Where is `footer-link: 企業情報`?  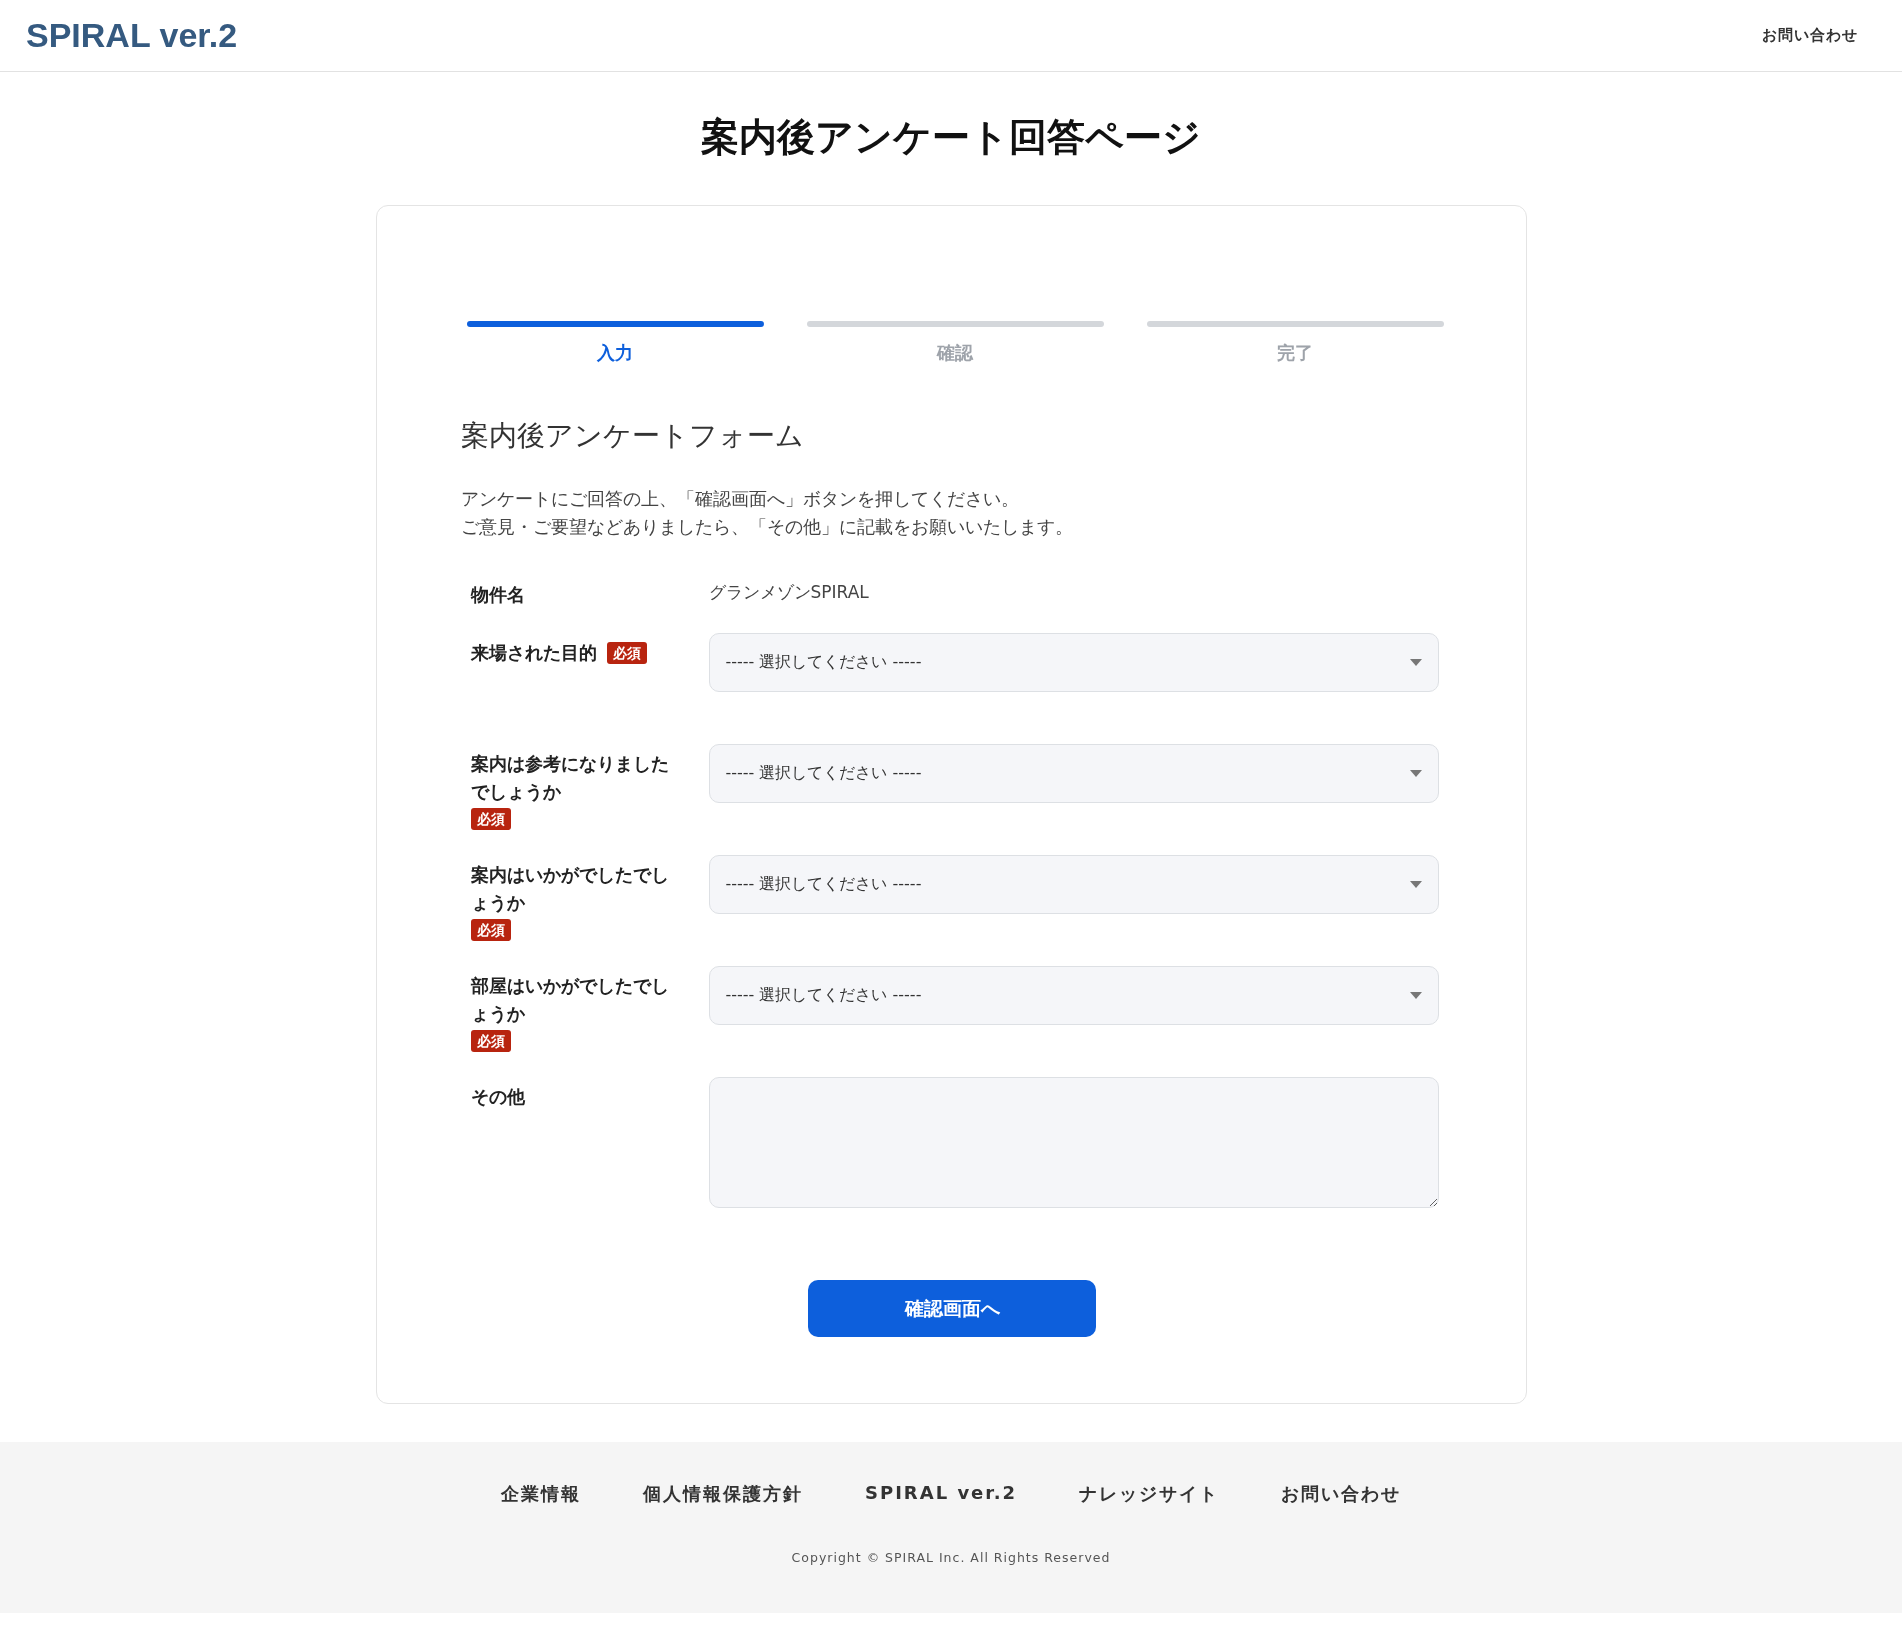 footer-link: 企業情報 is located at coordinates (541, 1494).